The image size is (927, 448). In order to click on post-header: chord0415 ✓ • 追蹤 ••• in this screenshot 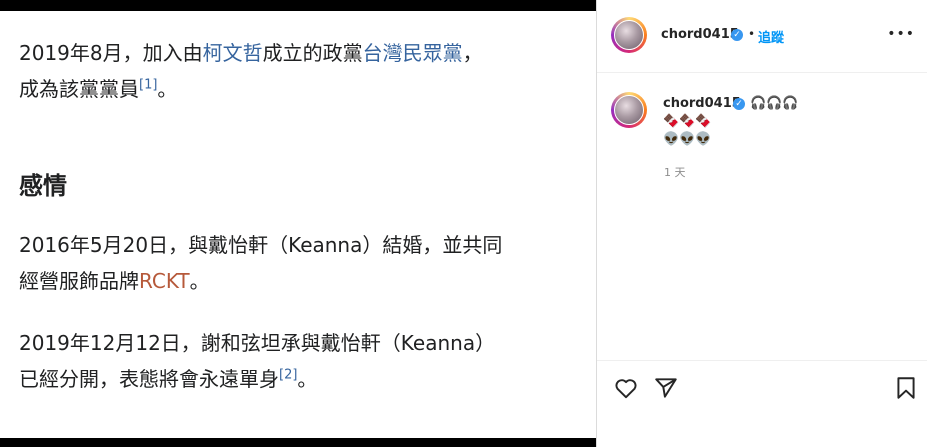, I will do `click(762, 36)`.